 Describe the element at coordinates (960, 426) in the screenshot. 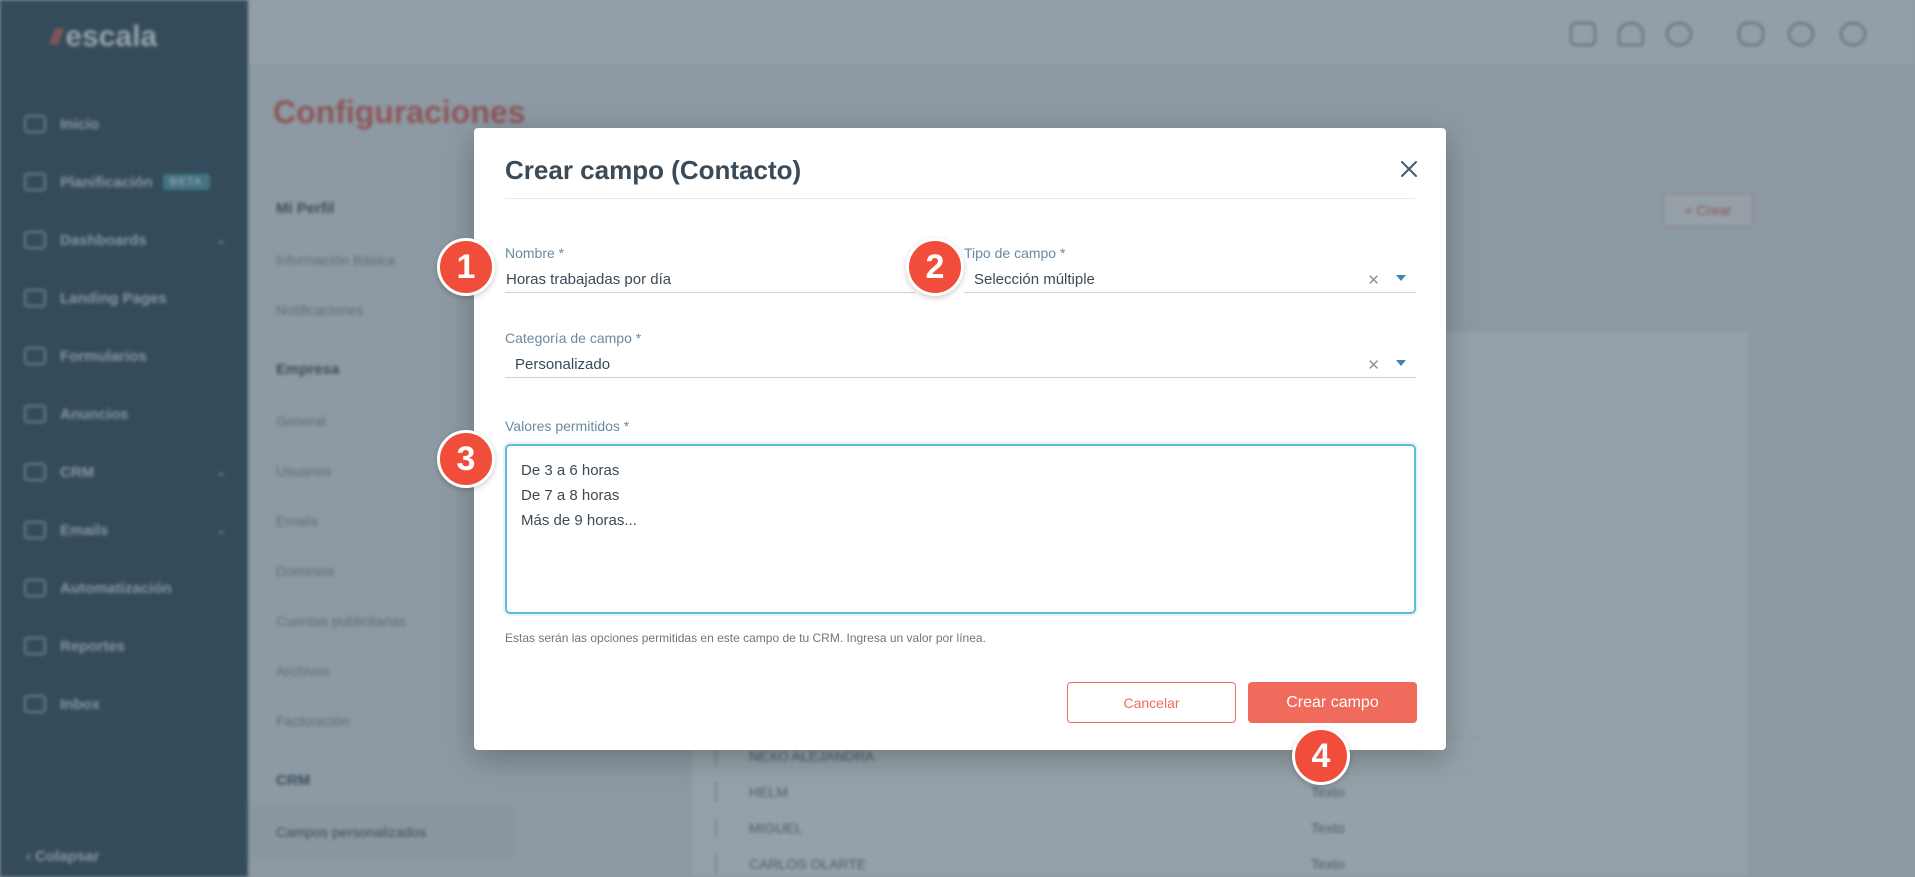

I see `valores-field: Valores permitidos *` at that location.